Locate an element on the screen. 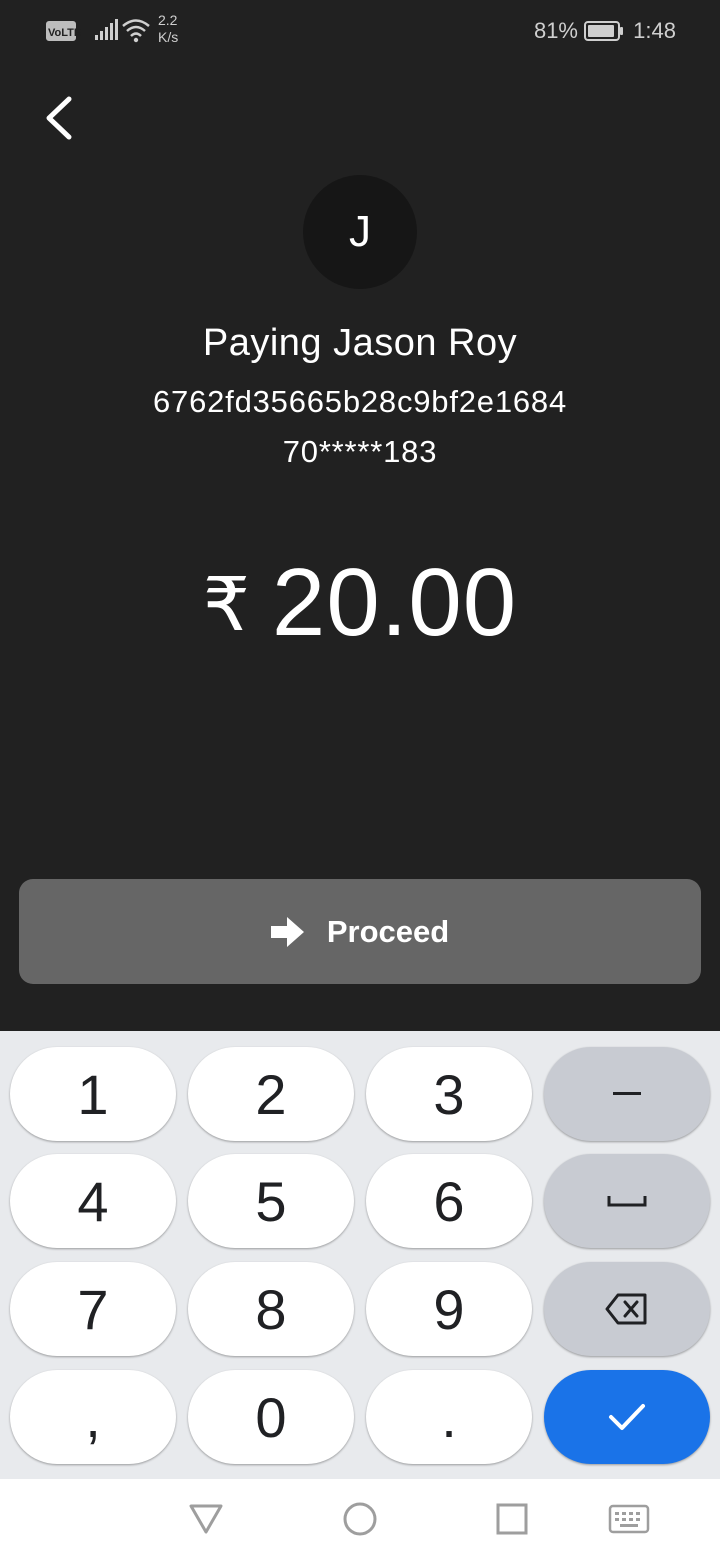  key-minus is located at coordinates (627, 1094).